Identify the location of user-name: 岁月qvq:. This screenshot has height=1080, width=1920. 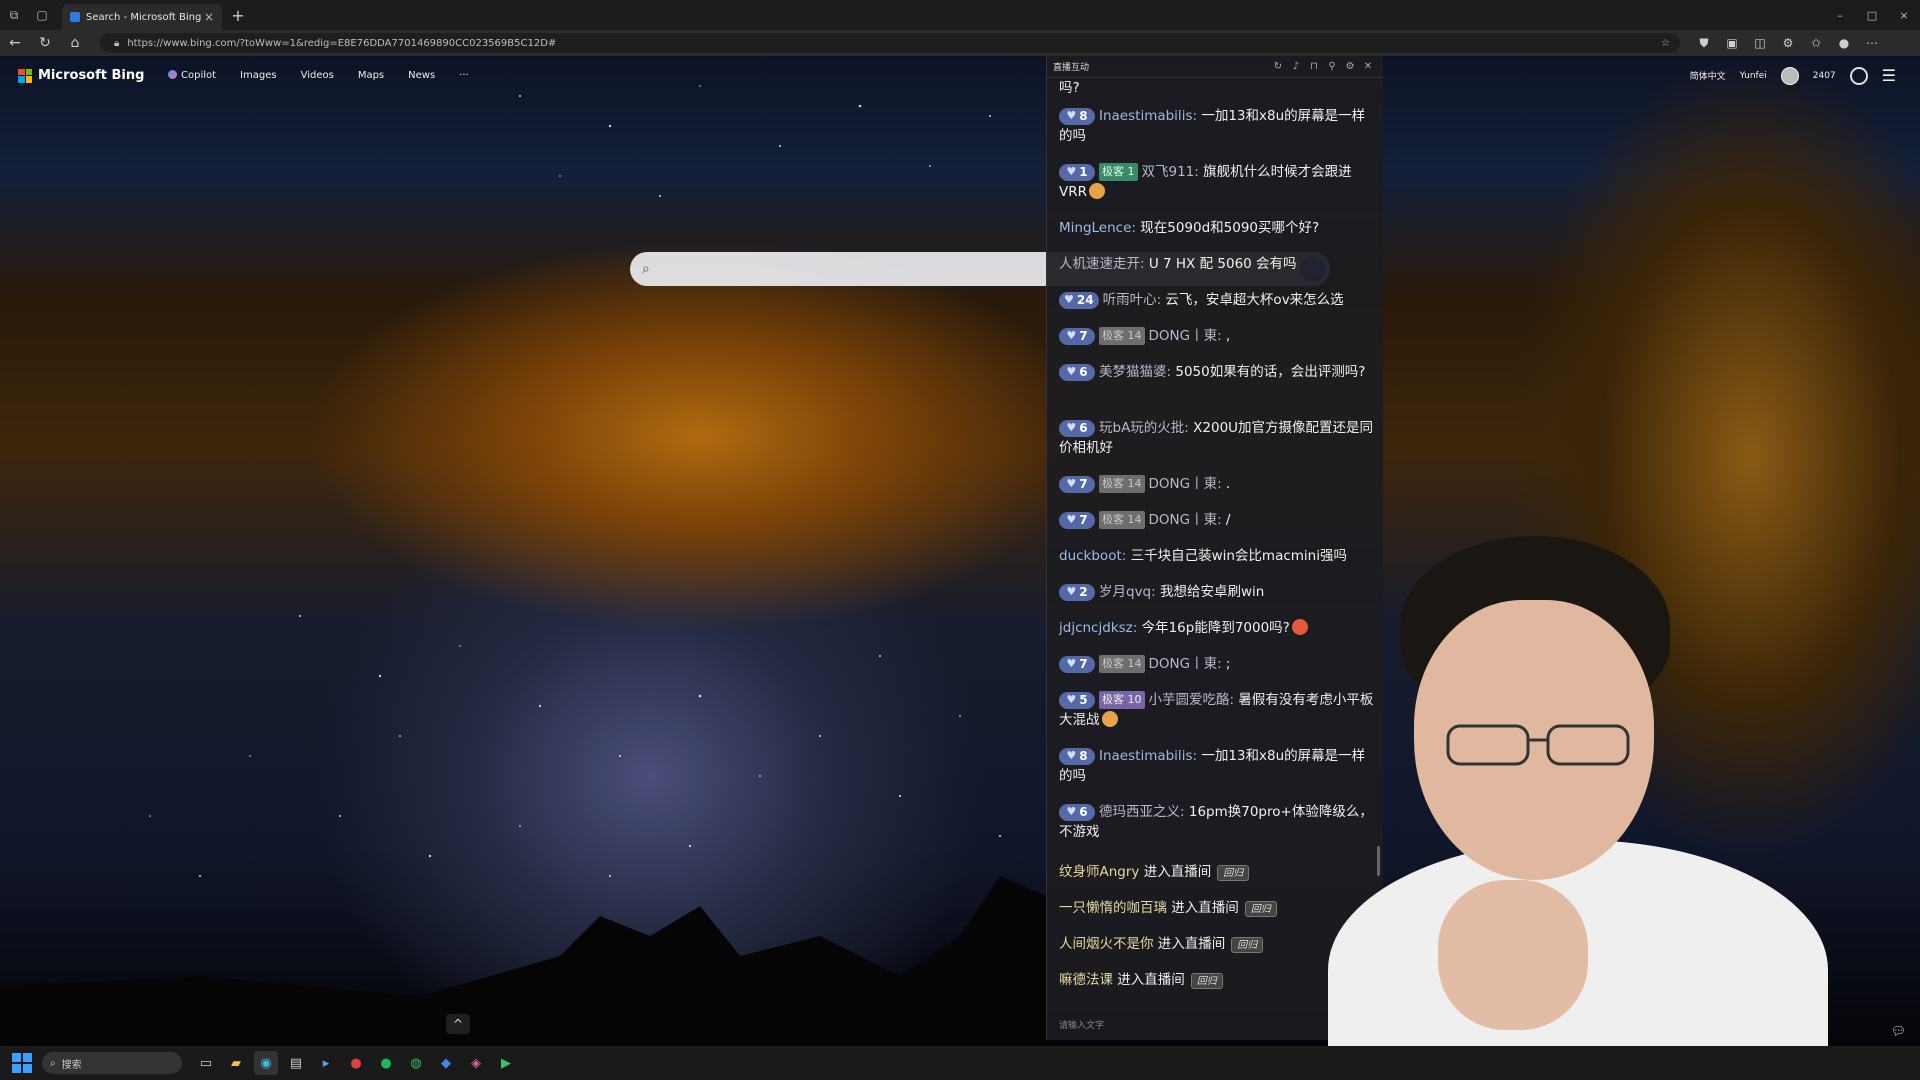
(1127, 592).